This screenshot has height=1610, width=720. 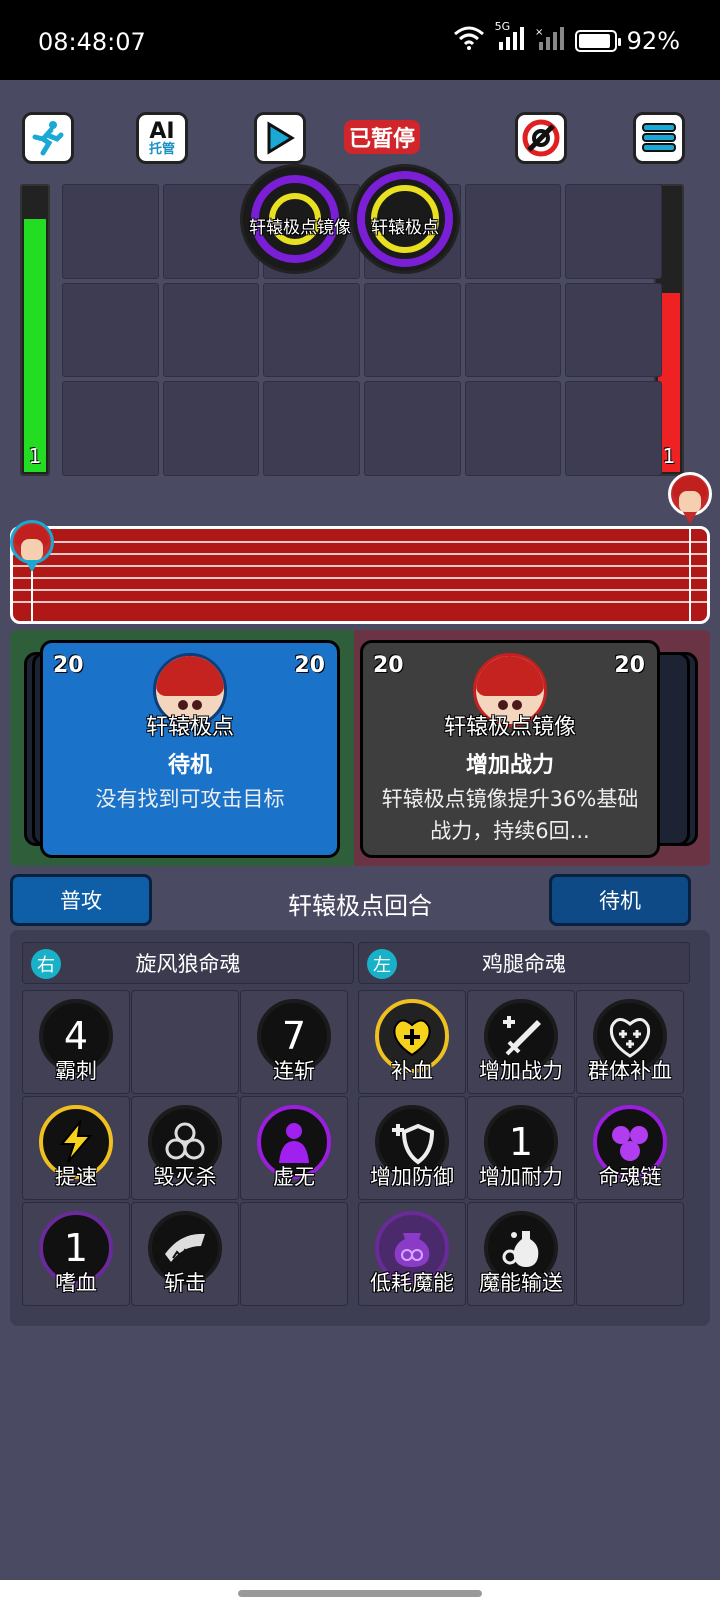 I want to click on ai-auto-button: AI 托管, so click(x=162, y=138).